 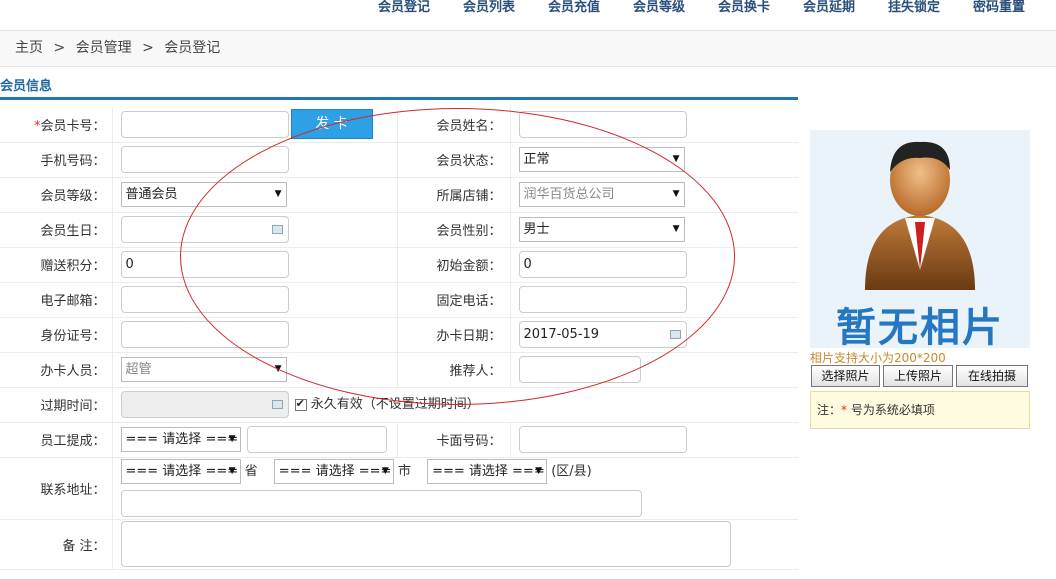 I want to click on label-tel: 固定电话：, so click(x=454, y=300).